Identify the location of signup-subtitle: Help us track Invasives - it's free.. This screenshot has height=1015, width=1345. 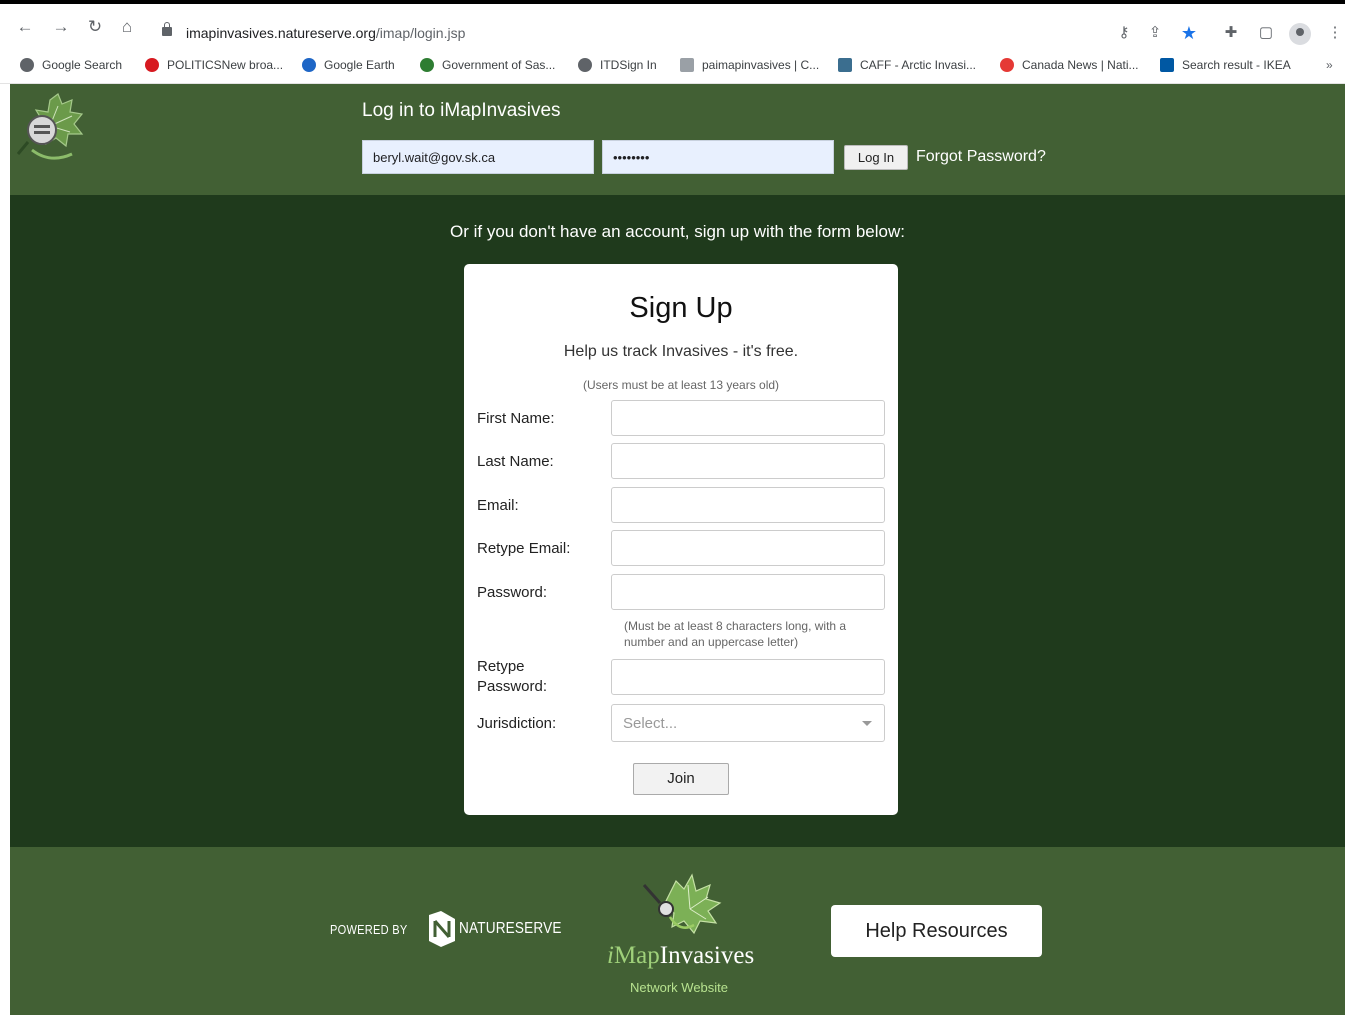
(681, 351).